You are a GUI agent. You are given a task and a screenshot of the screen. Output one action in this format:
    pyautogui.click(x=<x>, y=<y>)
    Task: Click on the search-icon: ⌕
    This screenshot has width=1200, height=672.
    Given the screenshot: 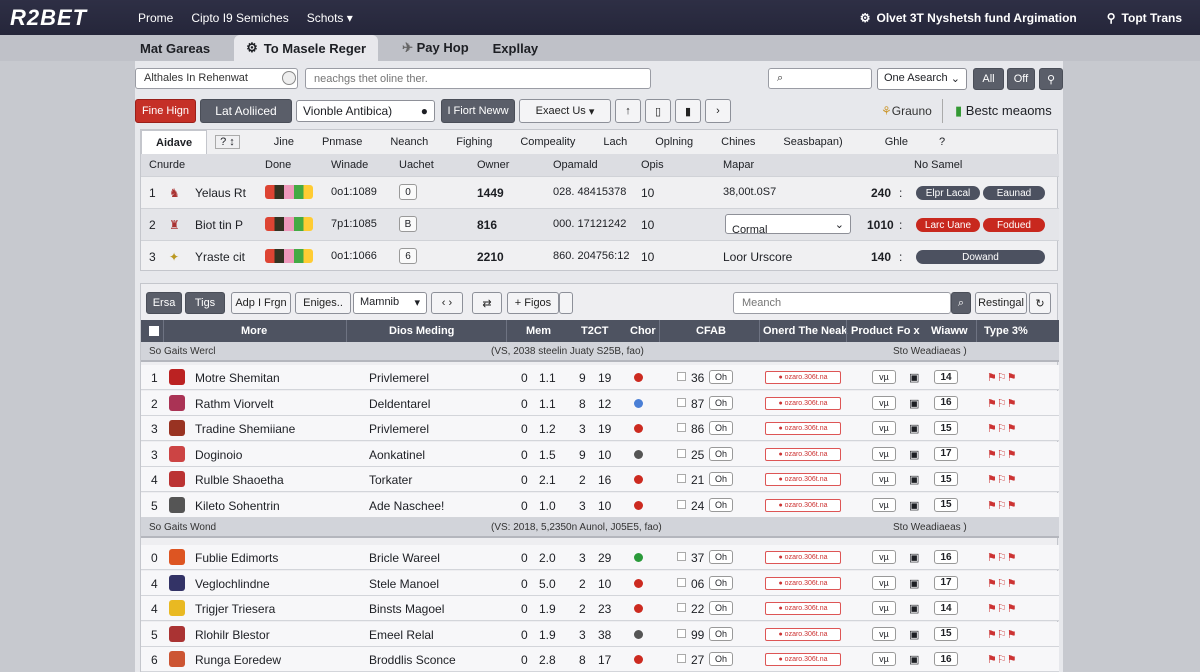 What is the action you would take?
    pyautogui.click(x=820, y=78)
    